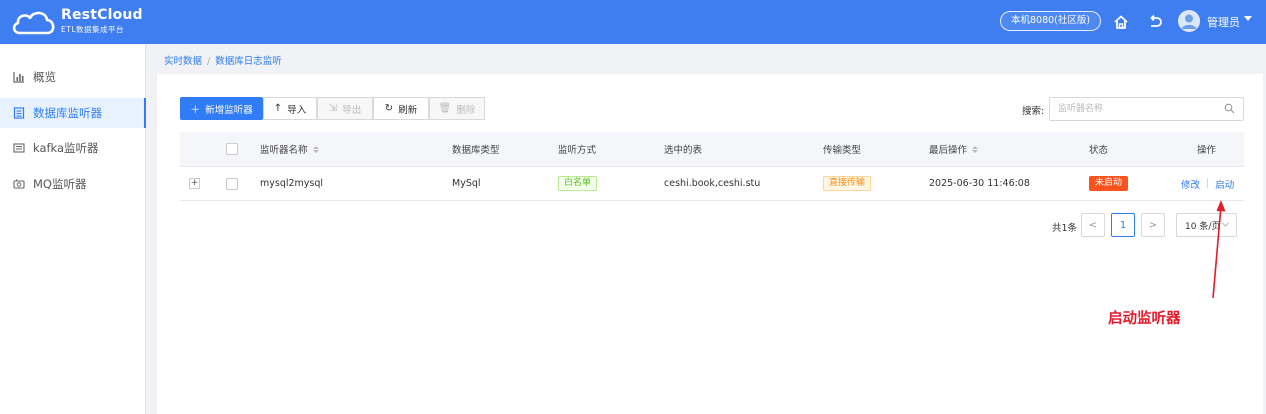  What do you see at coordinates (195, 110) in the screenshot?
I see `plus-icon: ＋` at bounding box center [195, 110].